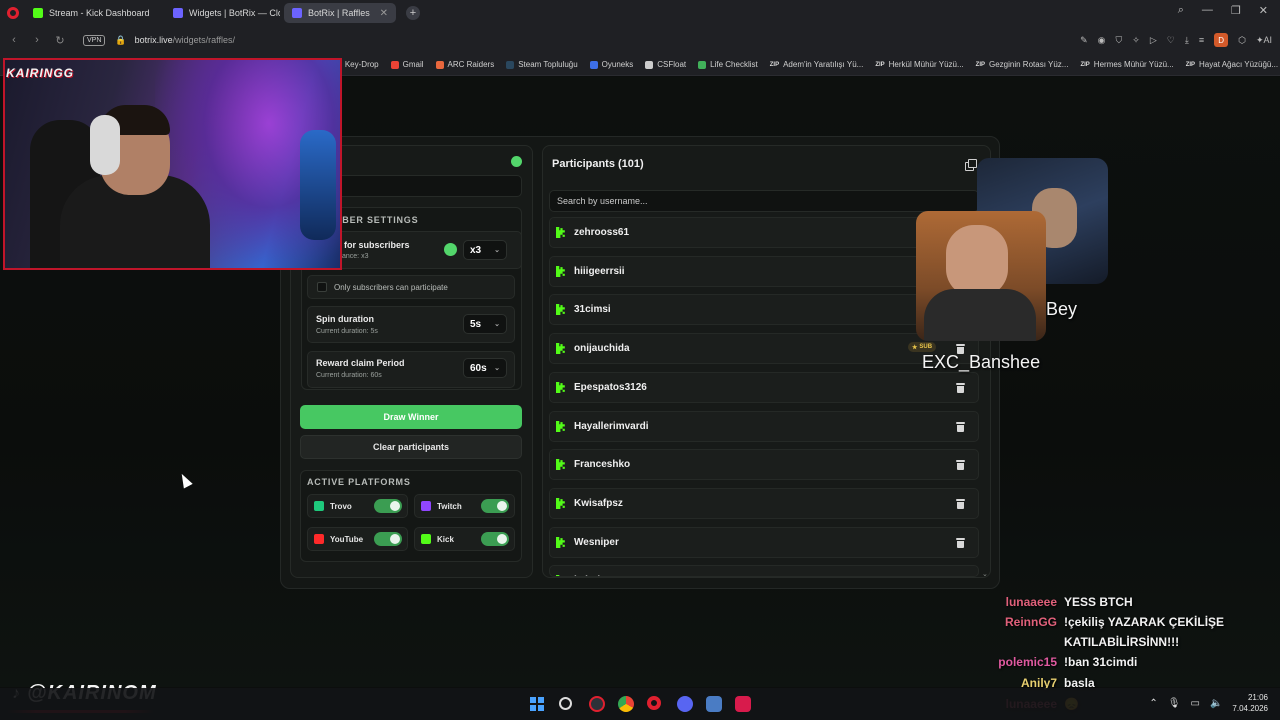 This screenshot has height=720, width=1280. What do you see at coordinates (464, 506) in the screenshot?
I see `platform-twitch: Twitch` at bounding box center [464, 506].